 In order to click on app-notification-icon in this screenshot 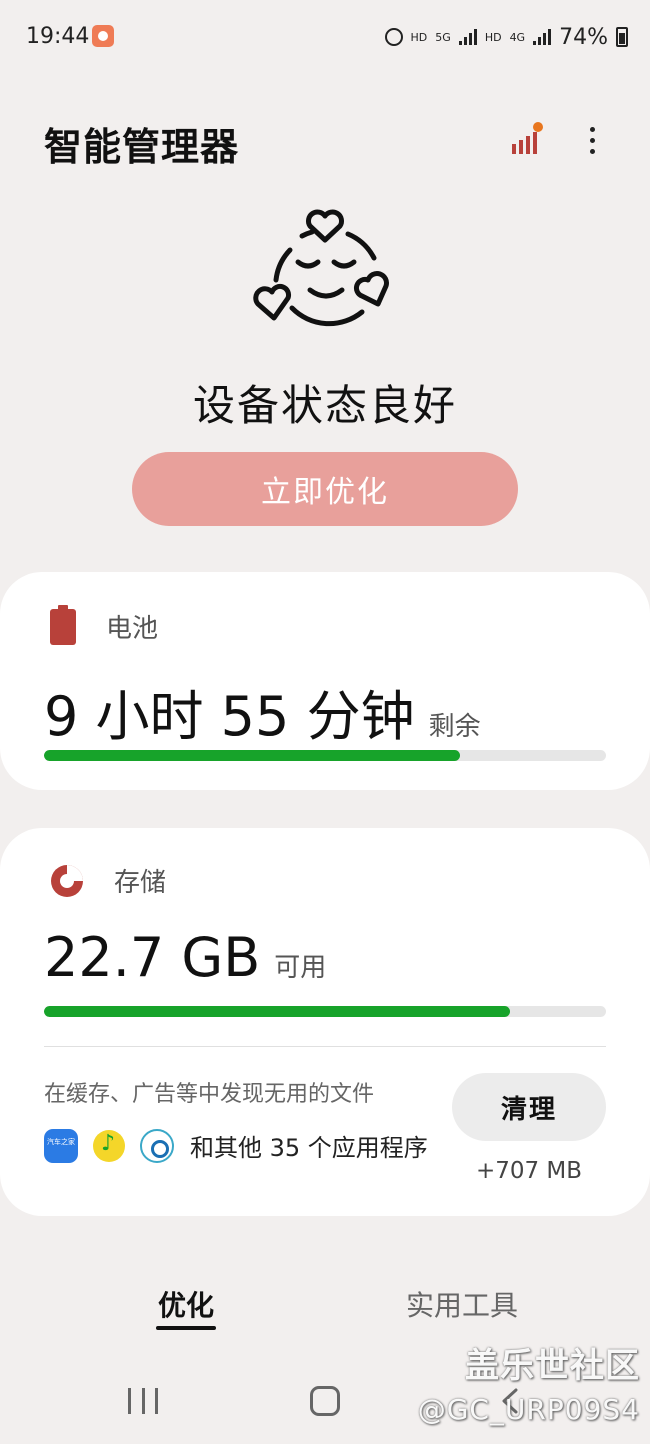, I will do `click(103, 36)`.